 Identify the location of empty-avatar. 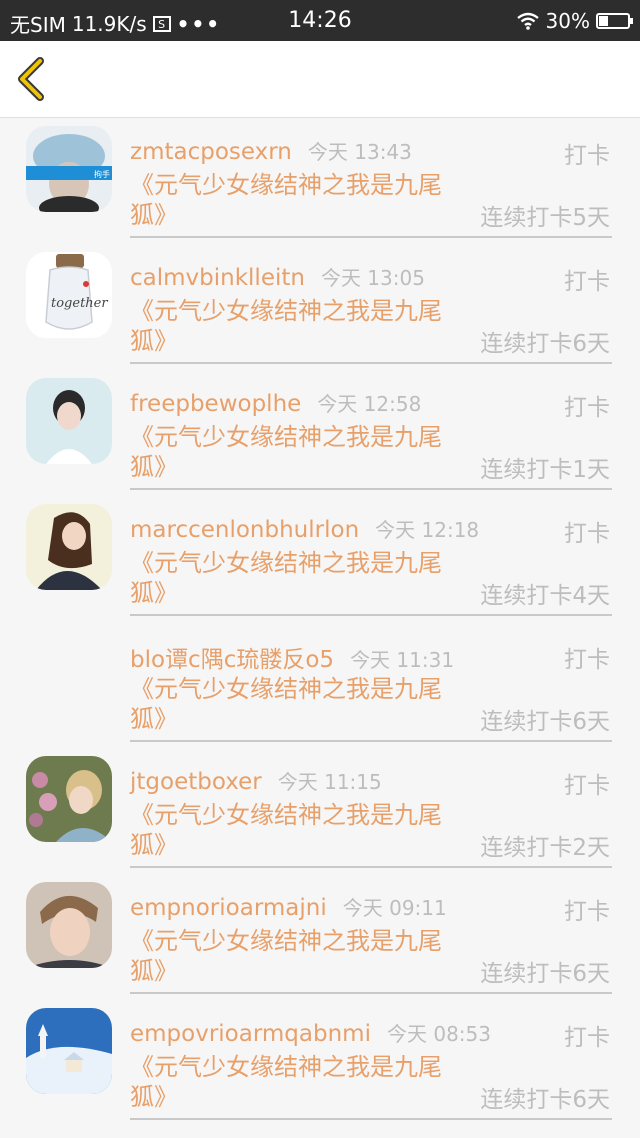
(69, 673).